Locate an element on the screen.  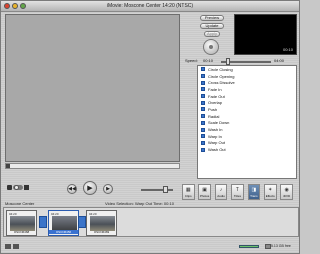
tab-label: Titles is located at coordinates (237, 196).